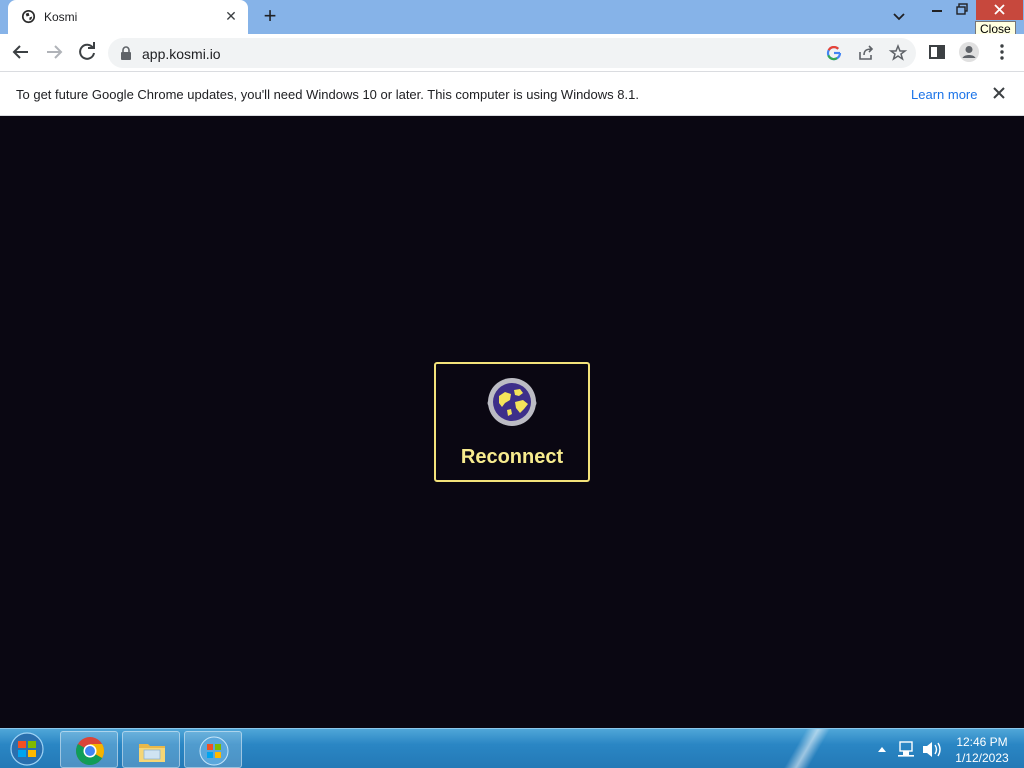 The height and width of the screenshot is (768, 1024). What do you see at coordinates (906, 749) in the screenshot?
I see `network-icon` at bounding box center [906, 749].